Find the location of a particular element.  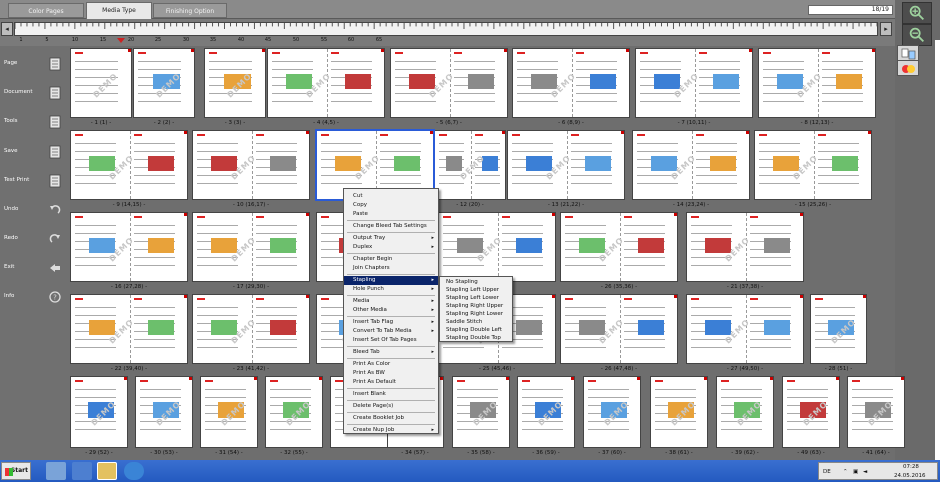

tab-color-pages: Color Pages is located at coordinates (46, 10).